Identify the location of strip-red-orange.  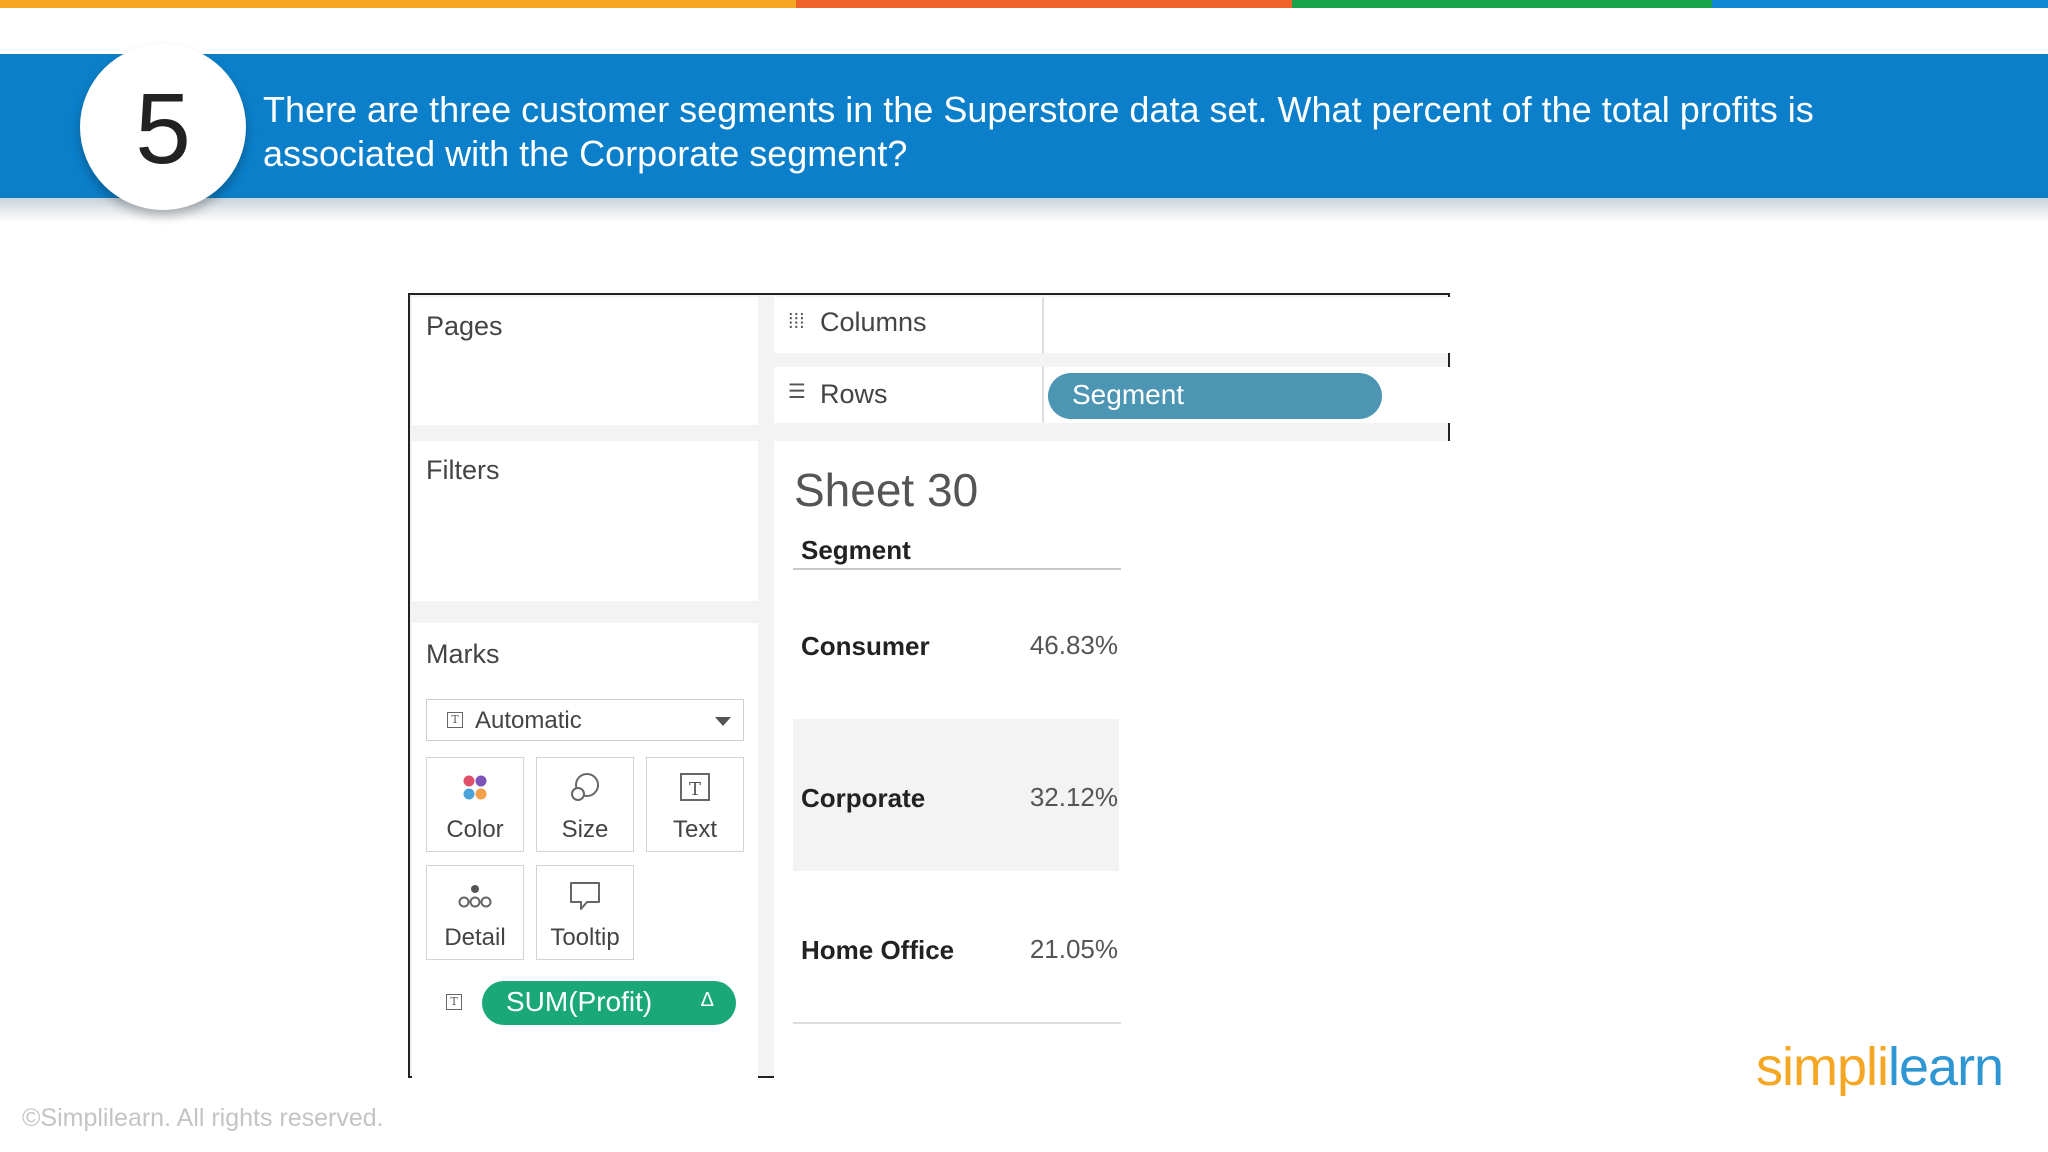
(1044, 4).